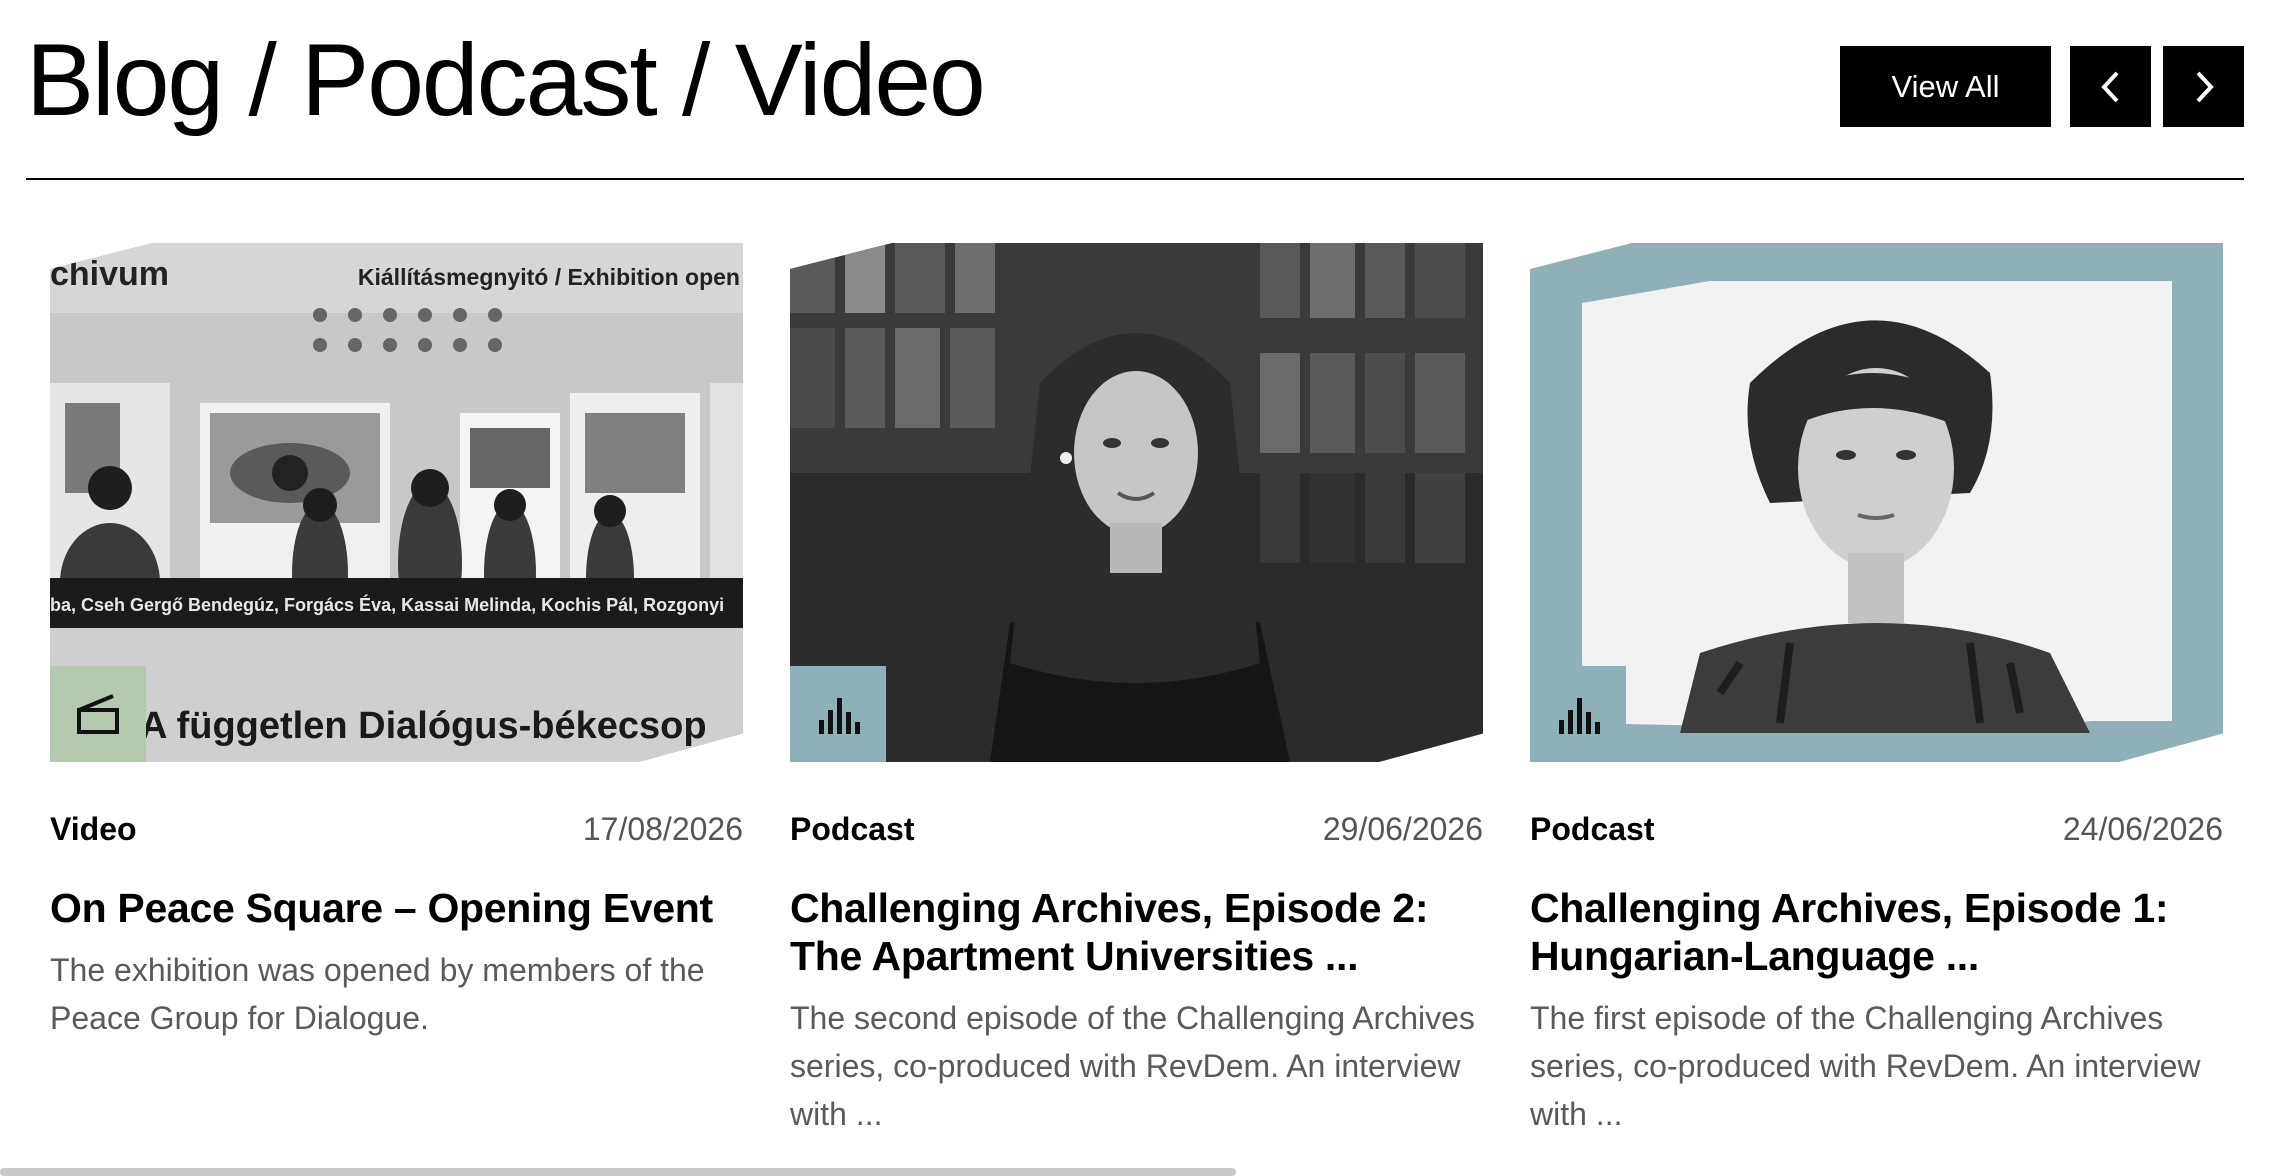 The height and width of the screenshot is (1176, 2288). I want to click on previous-button, so click(2110, 86).